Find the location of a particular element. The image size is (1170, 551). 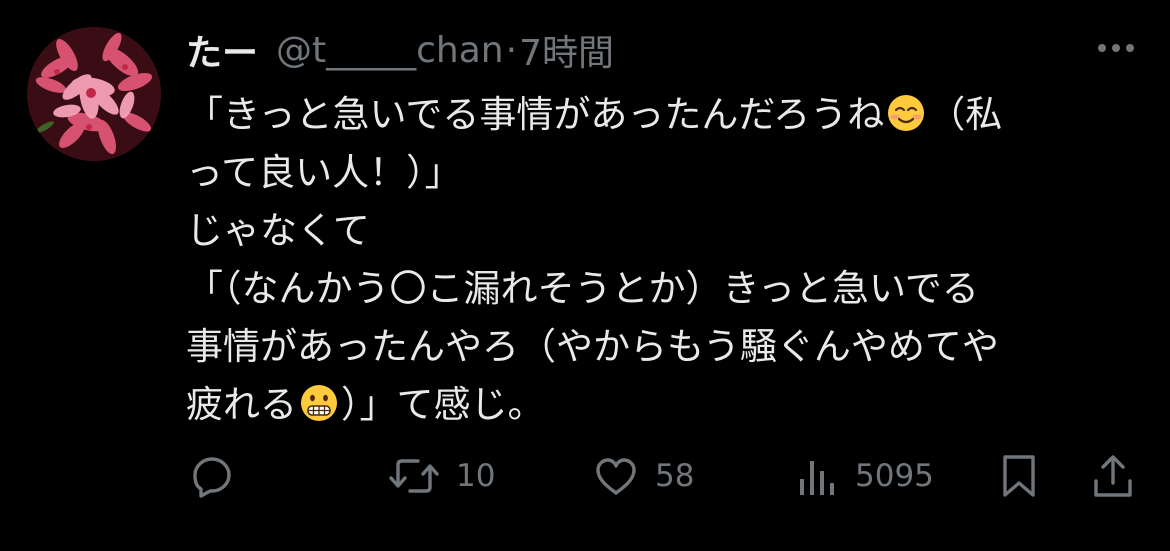

heart-icon is located at coordinates (616, 476).